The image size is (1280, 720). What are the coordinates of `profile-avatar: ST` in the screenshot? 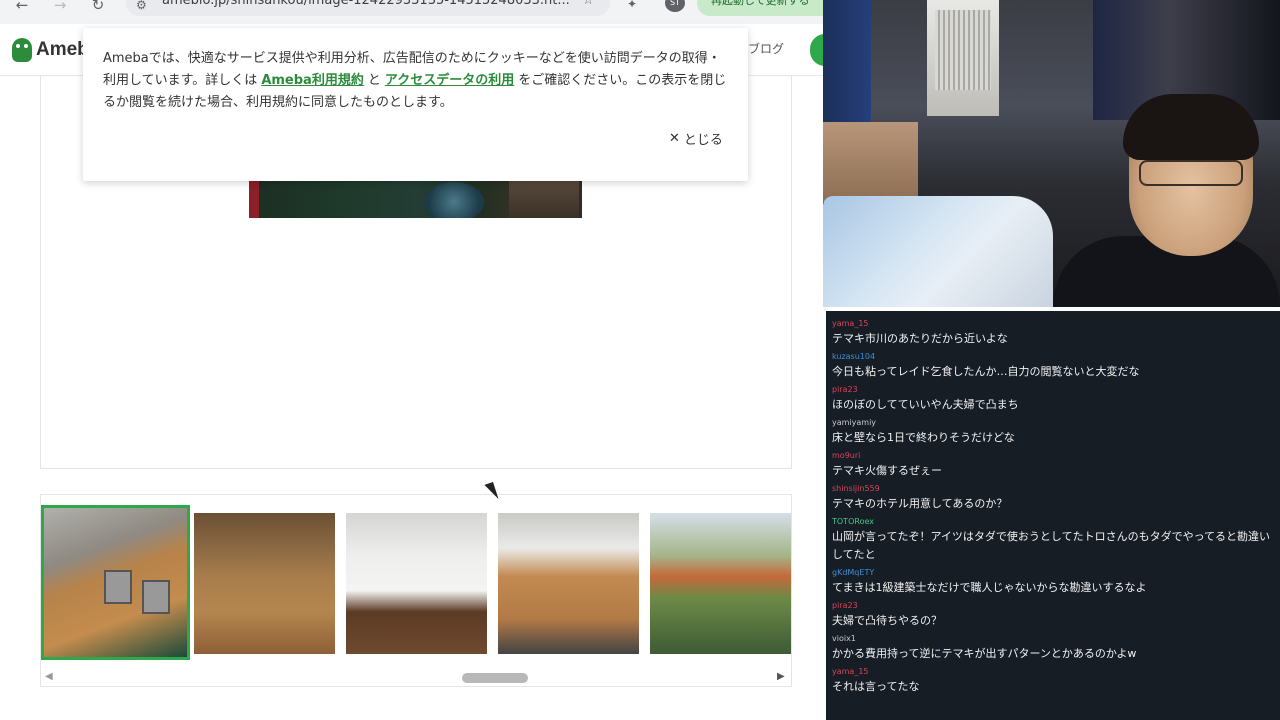 It's located at (675, 6).